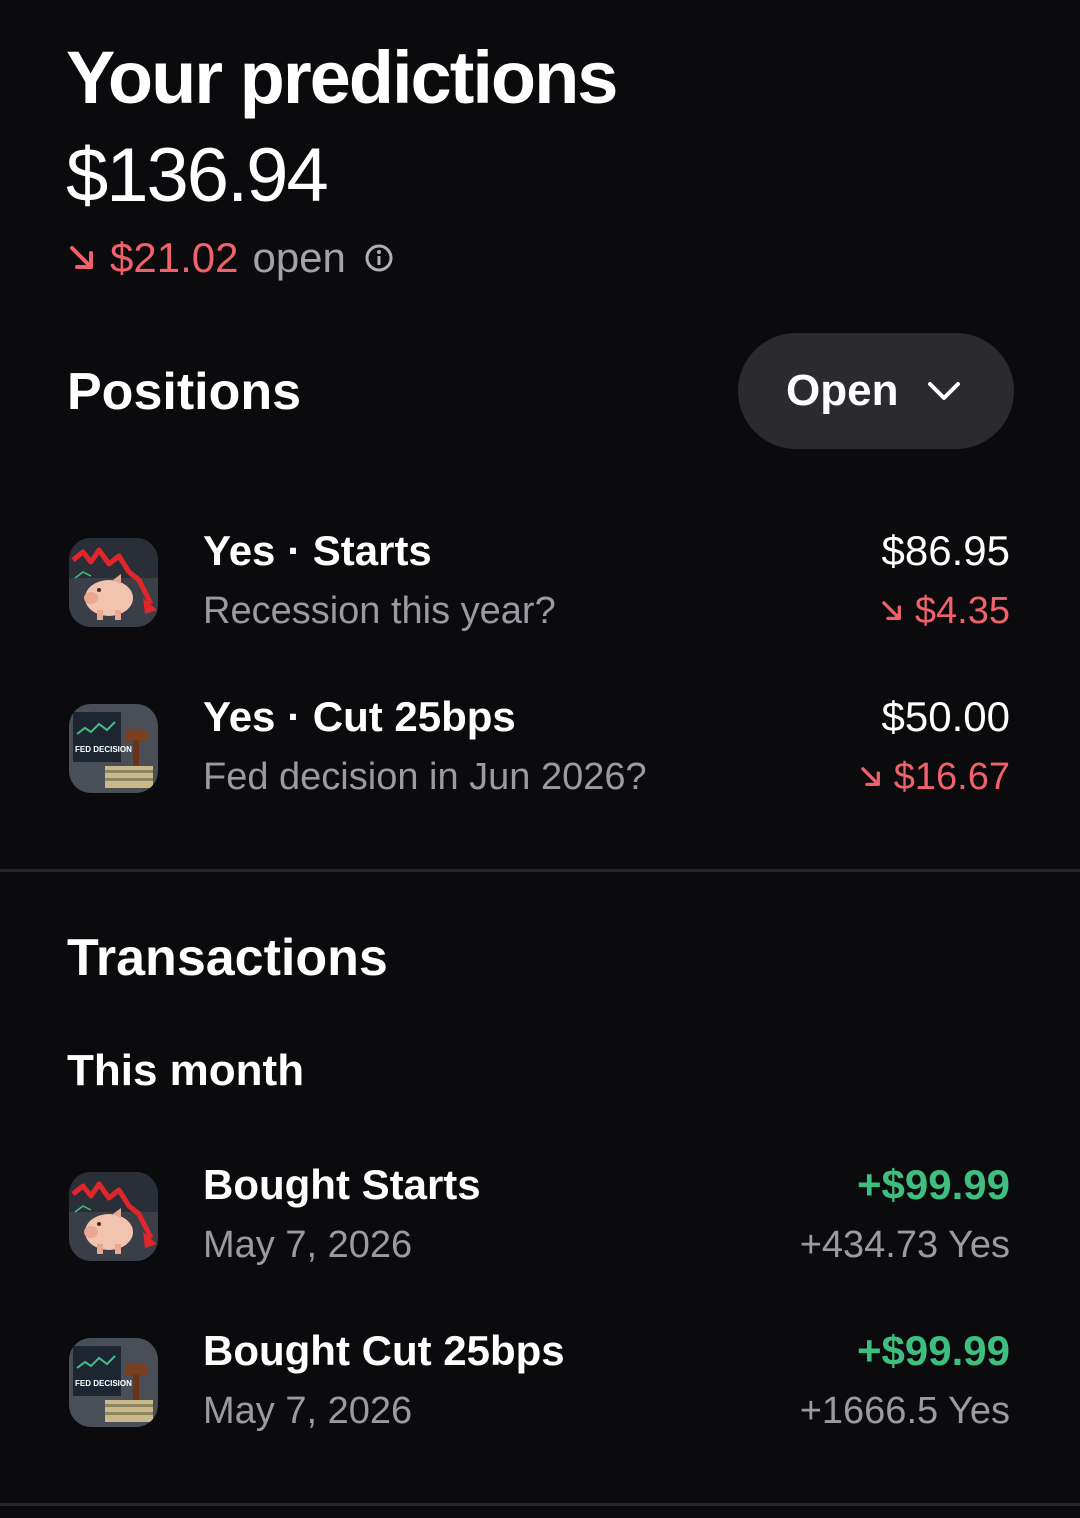 Image resolution: width=1080 pixels, height=1518 pixels. What do you see at coordinates (904, 1411) in the screenshot?
I see `transaction-shares: +1666.5 Yes` at bounding box center [904, 1411].